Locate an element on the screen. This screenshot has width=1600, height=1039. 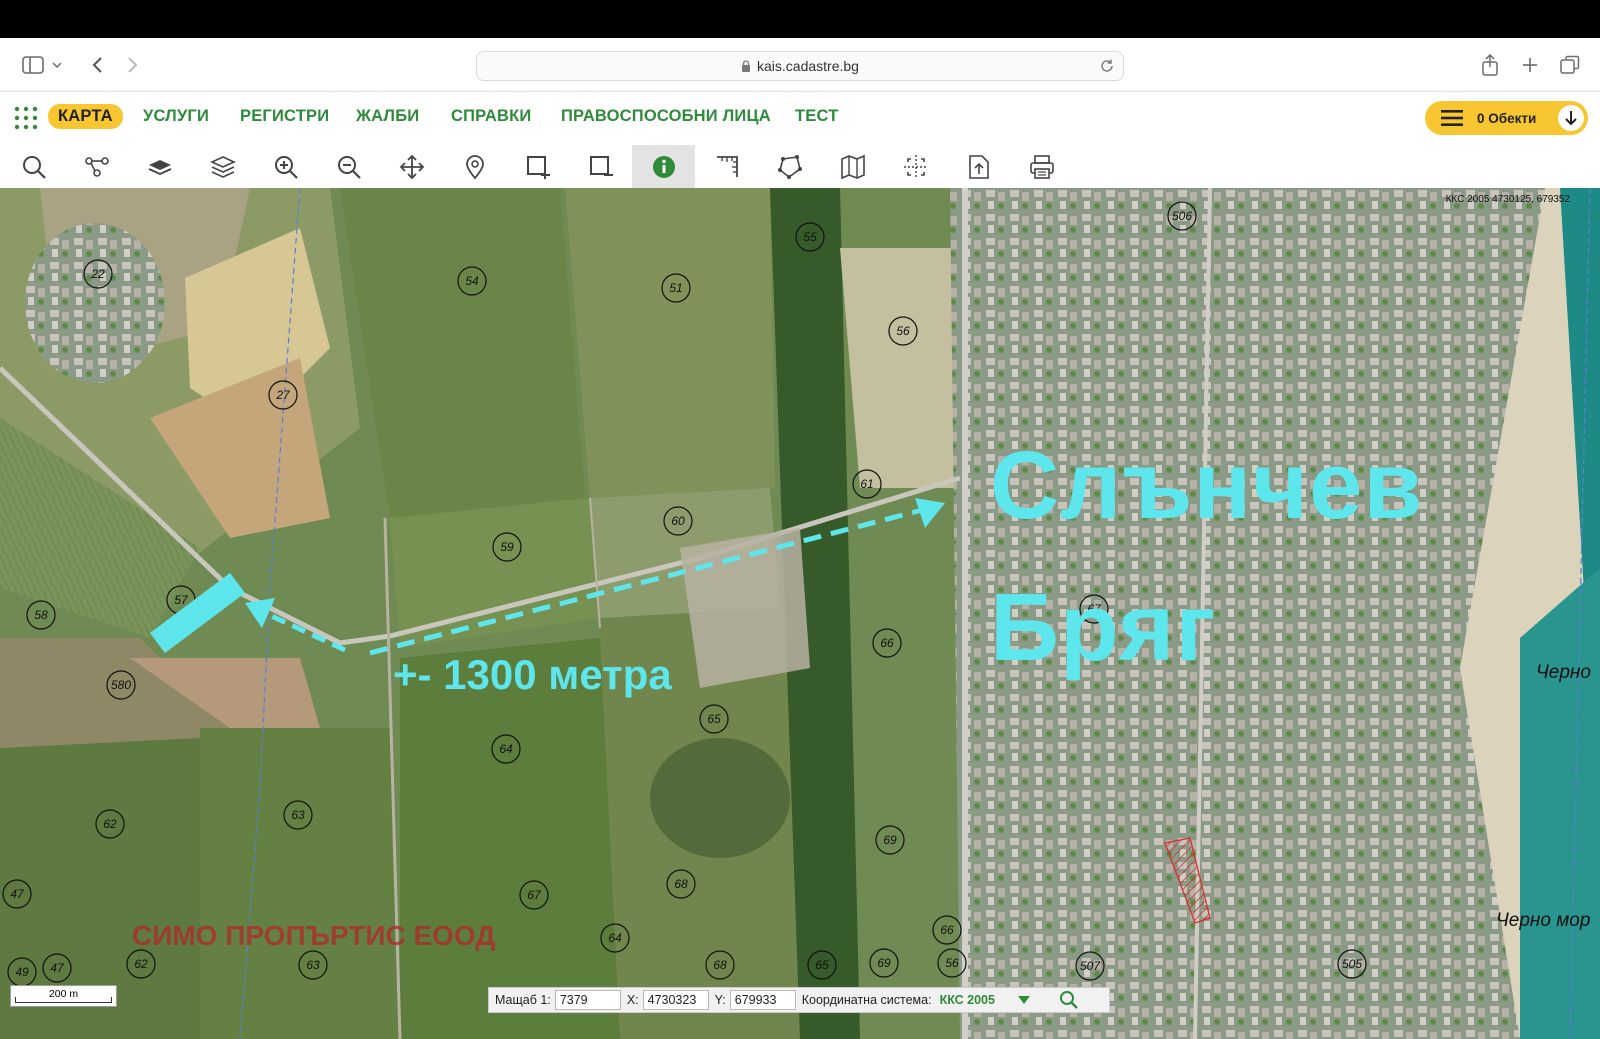
print-icon is located at coordinates (1041, 166).